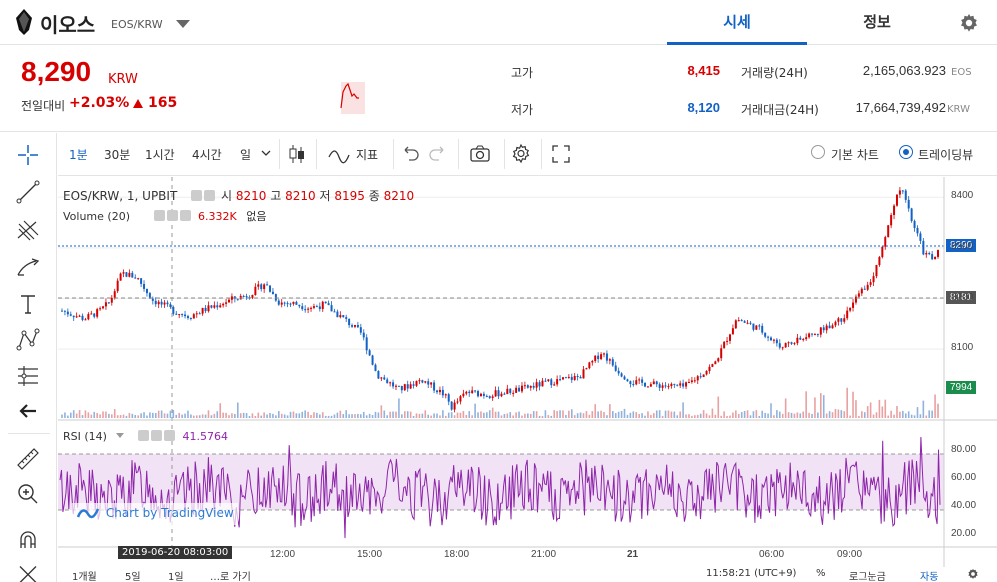 The image size is (997, 582). Describe the element at coordinates (438, 154) in the screenshot. I see `redo-icon` at that location.